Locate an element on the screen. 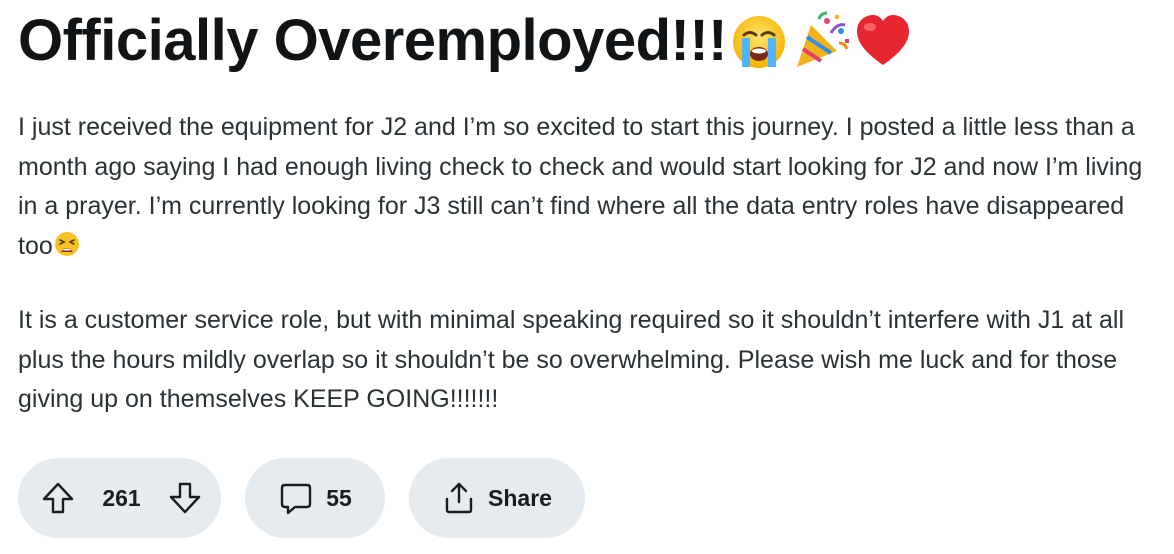 The image size is (1174, 554). post-action-bar: 261 55 Share is located at coordinates (313, 498).